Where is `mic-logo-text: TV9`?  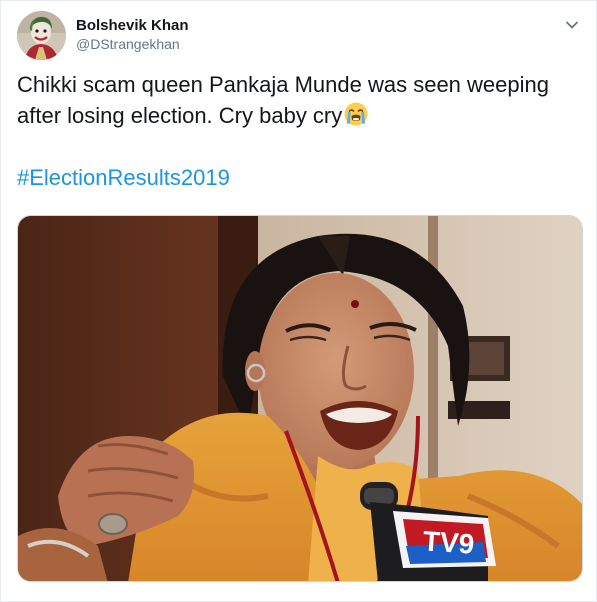
mic-logo-text: TV9 is located at coordinates (448, 542).